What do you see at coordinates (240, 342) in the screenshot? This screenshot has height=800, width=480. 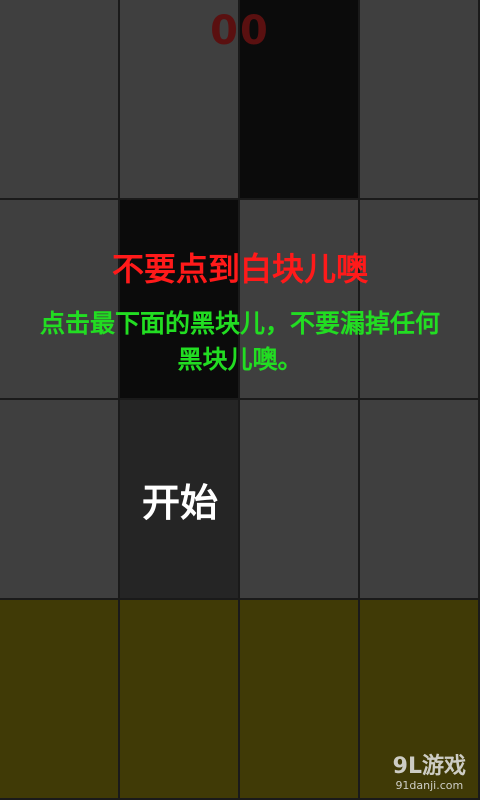 I see `instruction-description: 点击最下面的黑块儿，不要漏掉任何 黑块儿噢。` at bounding box center [240, 342].